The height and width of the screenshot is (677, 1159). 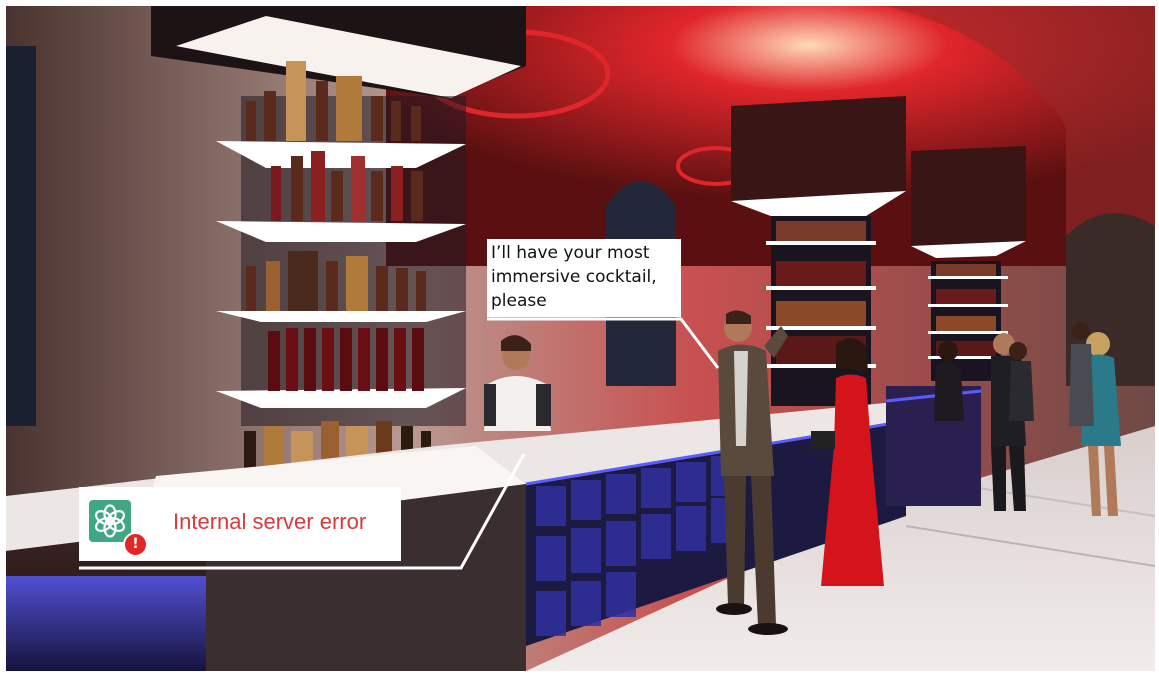 I want to click on speech-line-1: I’ll have your most, so click(x=570, y=253).